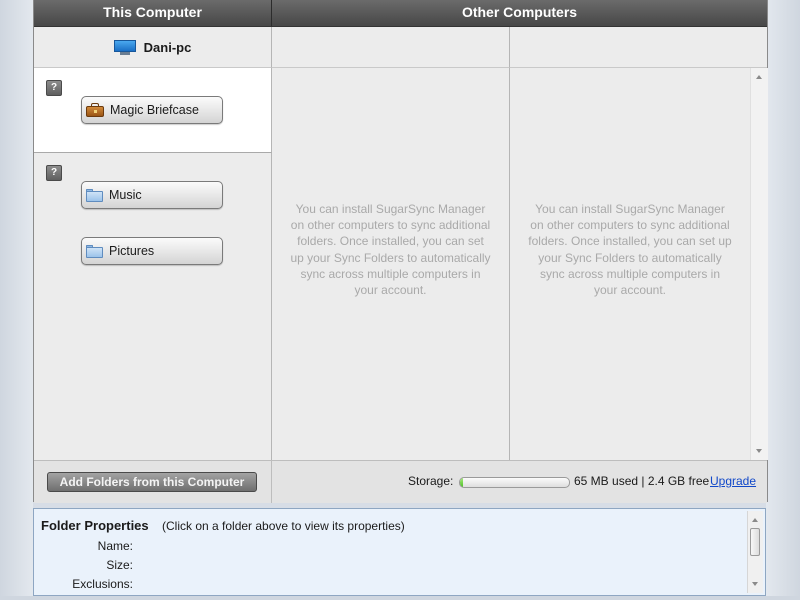 The image size is (800, 600). I want to click on properties-scrollbar, so click(755, 552).